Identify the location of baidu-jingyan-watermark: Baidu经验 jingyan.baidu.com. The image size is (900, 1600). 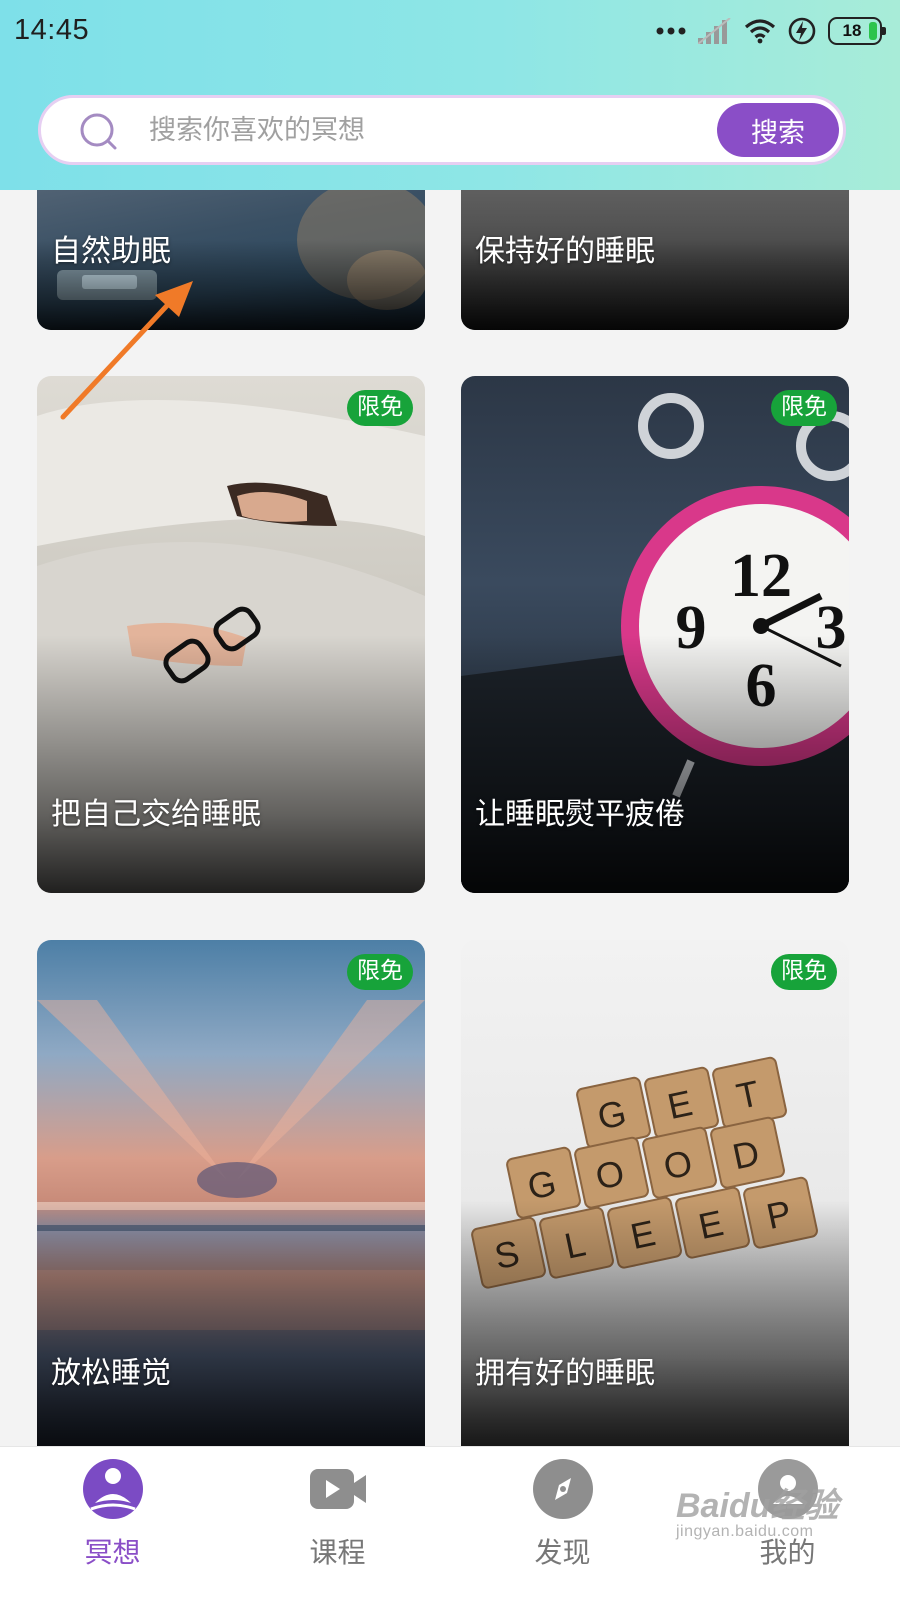
(757, 1509).